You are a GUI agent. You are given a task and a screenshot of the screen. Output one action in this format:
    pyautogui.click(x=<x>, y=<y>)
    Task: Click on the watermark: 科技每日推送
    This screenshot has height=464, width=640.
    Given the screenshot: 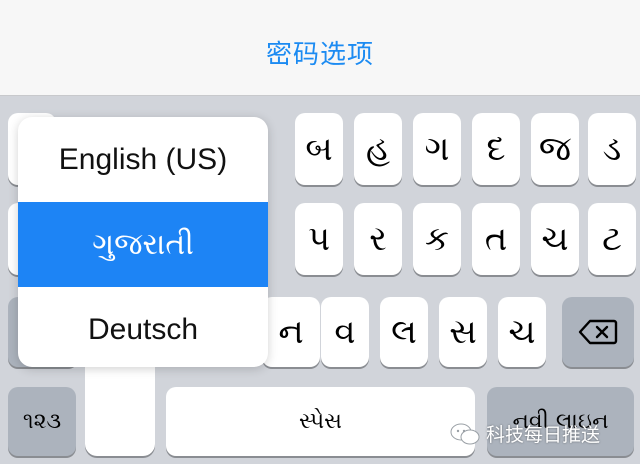 What is the action you would take?
    pyautogui.click(x=525, y=433)
    